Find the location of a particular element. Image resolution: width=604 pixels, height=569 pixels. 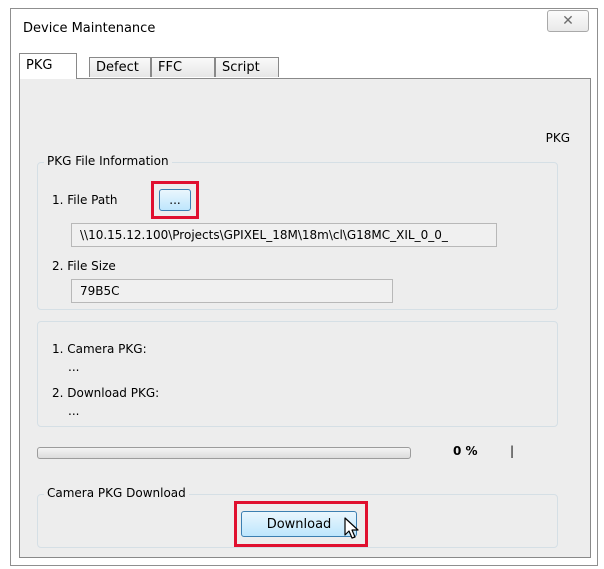

progress-percent: 0 % is located at coordinates (465, 451).